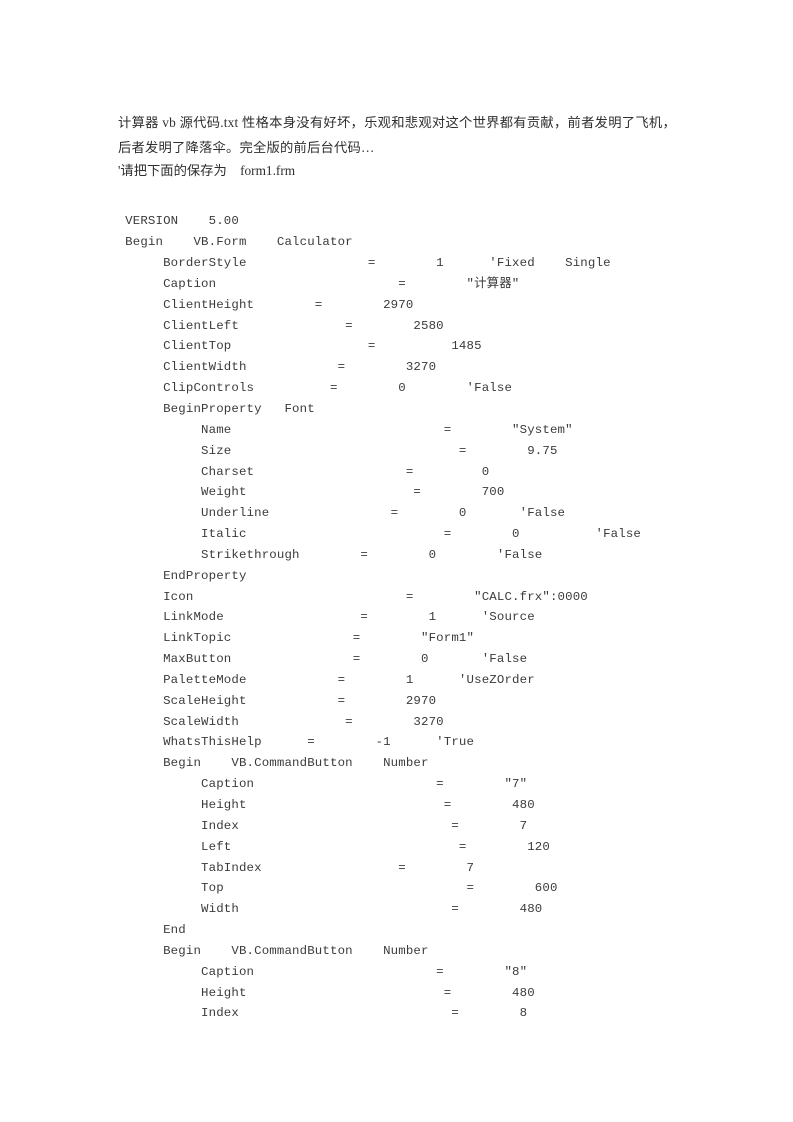 The image size is (793, 1122). Describe the element at coordinates (319, 825) in the screenshot. I see `code-line: Index = 7` at that location.